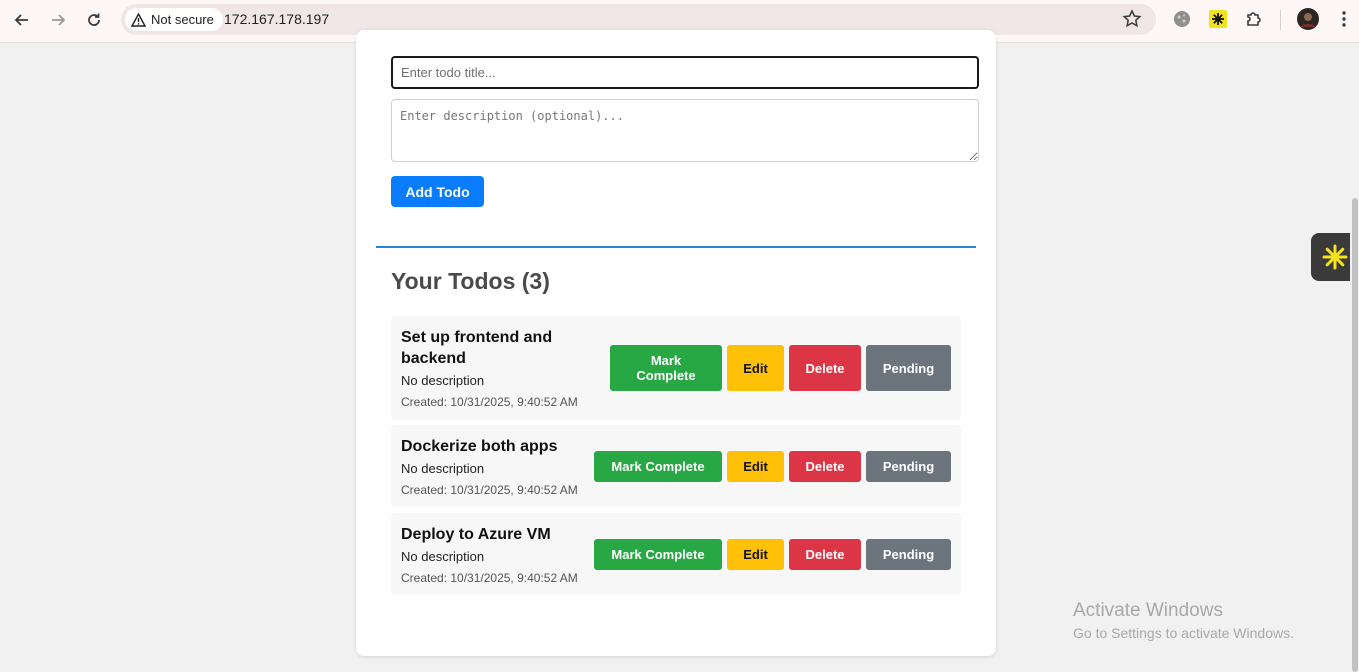  What do you see at coordinates (685, 130) in the screenshot?
I see `todo-description-input` at bounding box center [685, 130].